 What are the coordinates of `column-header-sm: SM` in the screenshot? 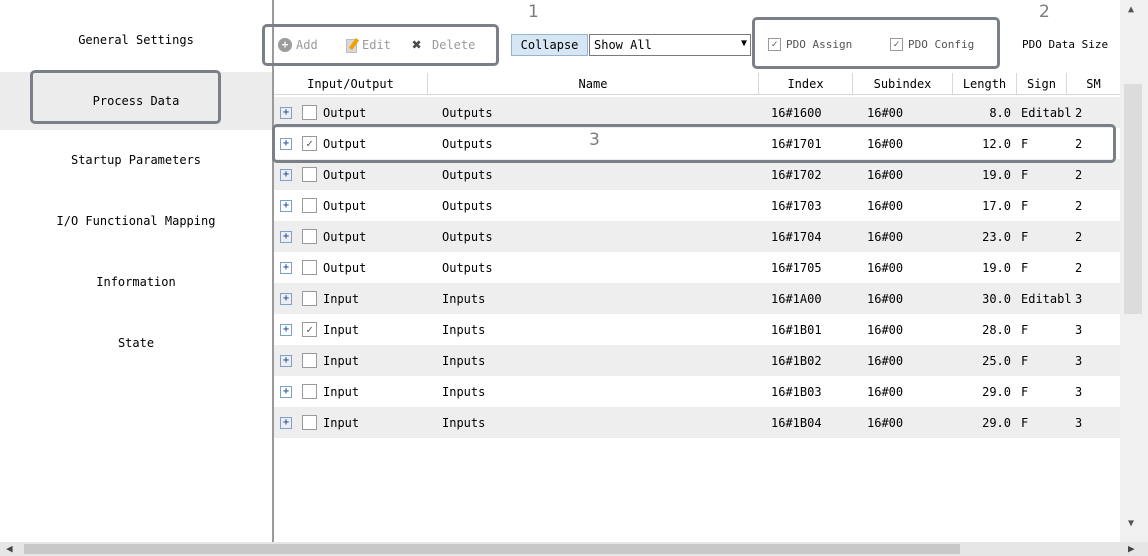 It's located at (1093, 84).